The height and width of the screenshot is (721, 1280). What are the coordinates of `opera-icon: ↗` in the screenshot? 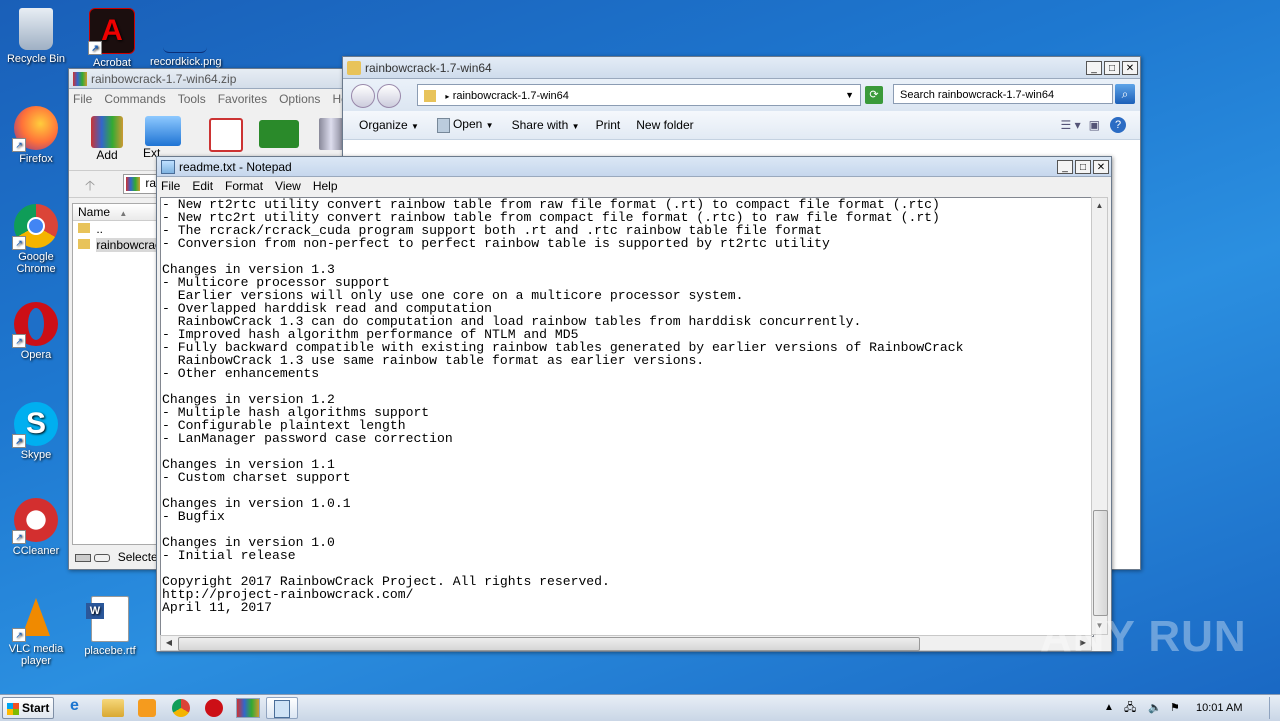 It's located at (35, 325).